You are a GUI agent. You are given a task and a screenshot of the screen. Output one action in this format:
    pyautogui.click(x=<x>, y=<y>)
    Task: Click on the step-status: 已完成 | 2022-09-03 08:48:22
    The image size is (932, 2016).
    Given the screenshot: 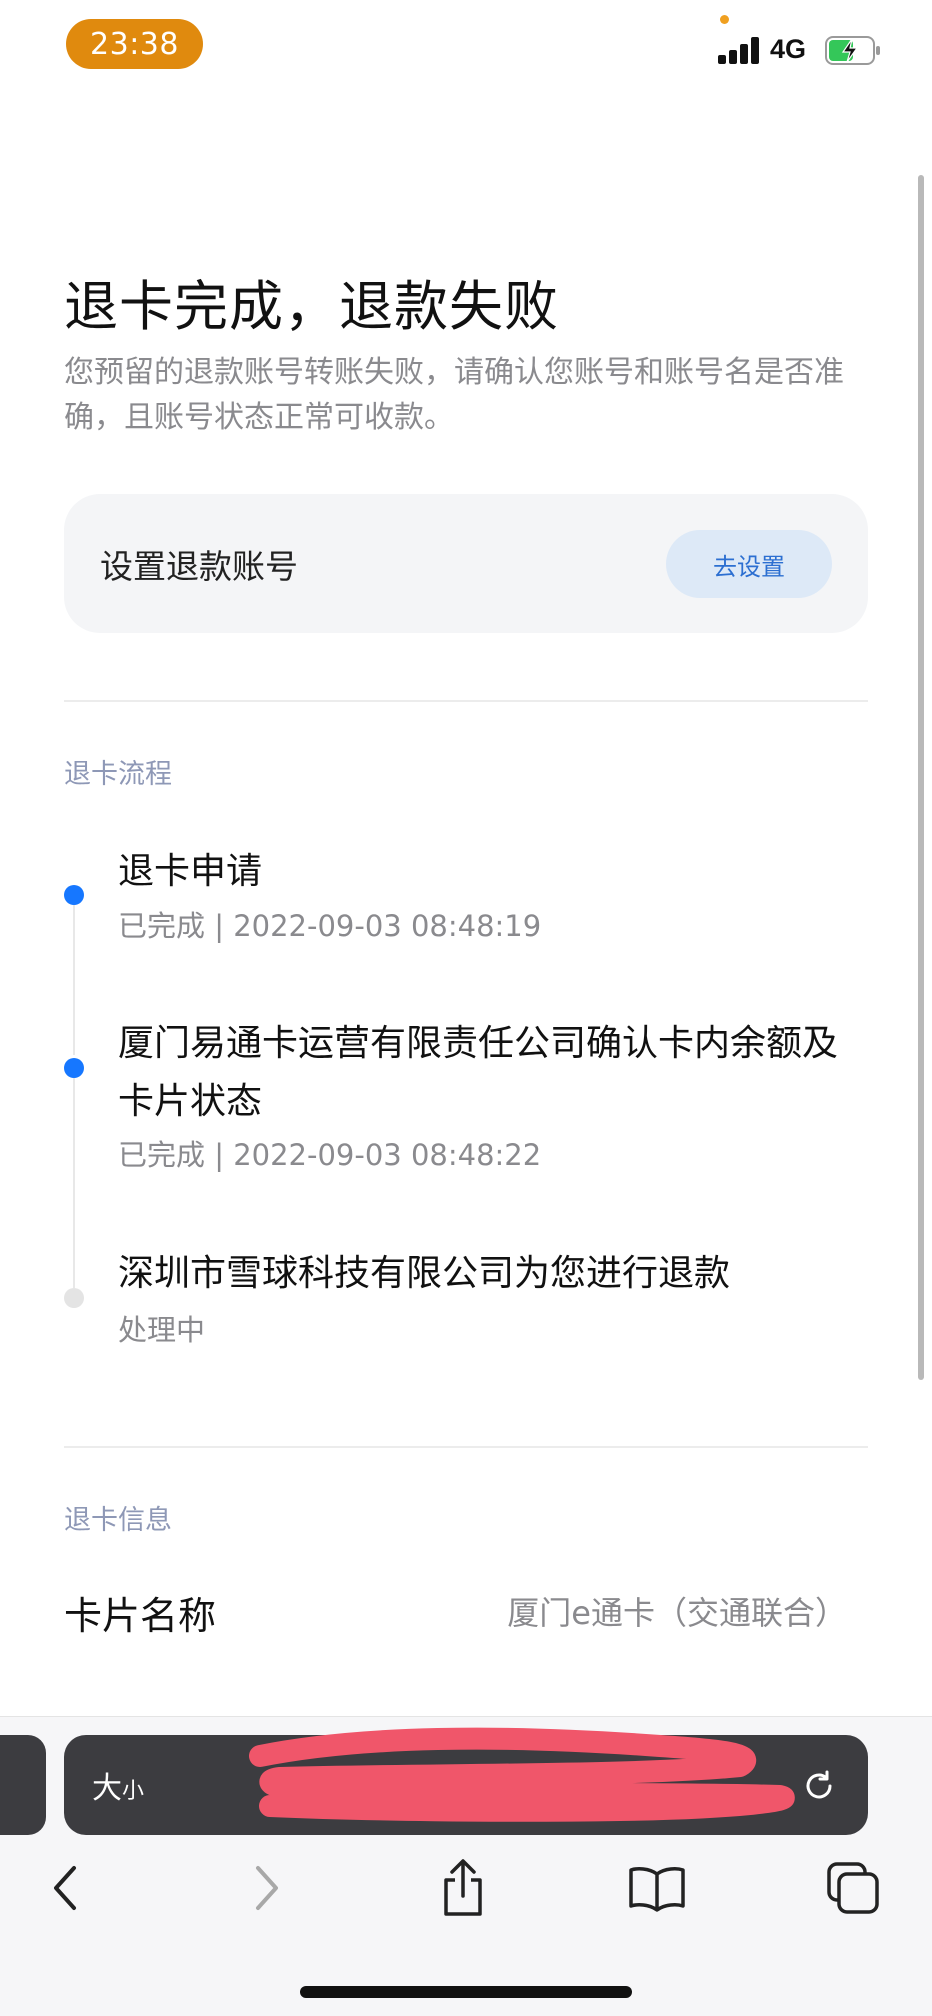 What is the action you would take?
    pyautogui.click(x=330, y=1155)
    